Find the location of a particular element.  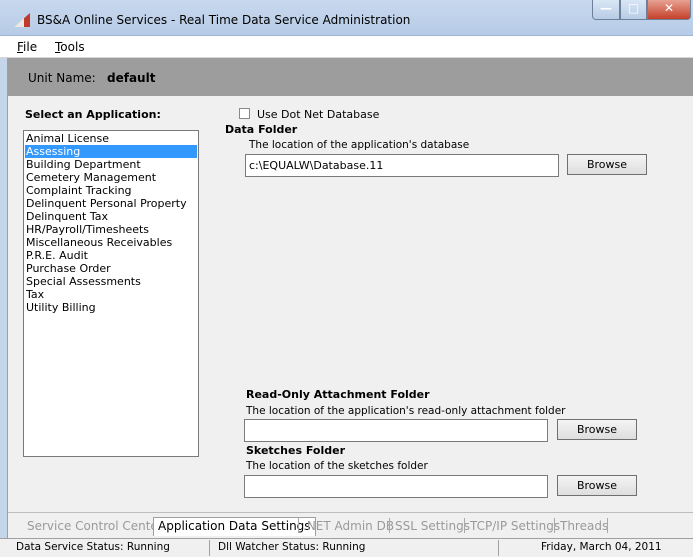

menu-tools-label: ools is located at coordinates (72, 47).